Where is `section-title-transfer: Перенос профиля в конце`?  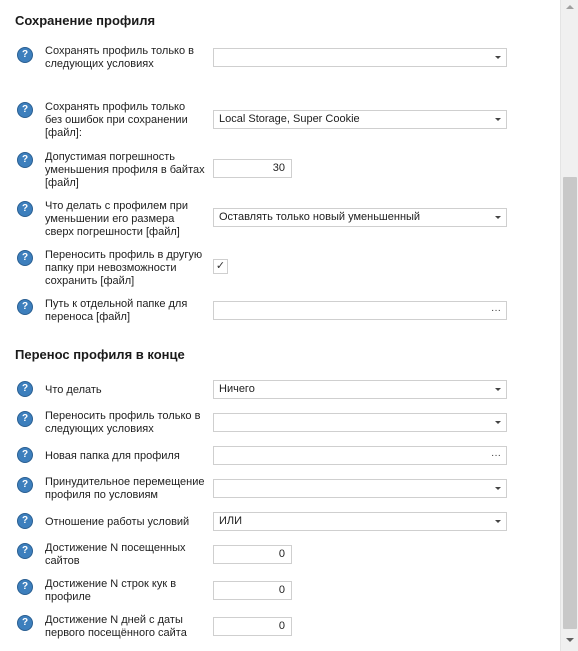
section-title-transfer: Перенос профиля в конце is located at coordinates (100, 354).